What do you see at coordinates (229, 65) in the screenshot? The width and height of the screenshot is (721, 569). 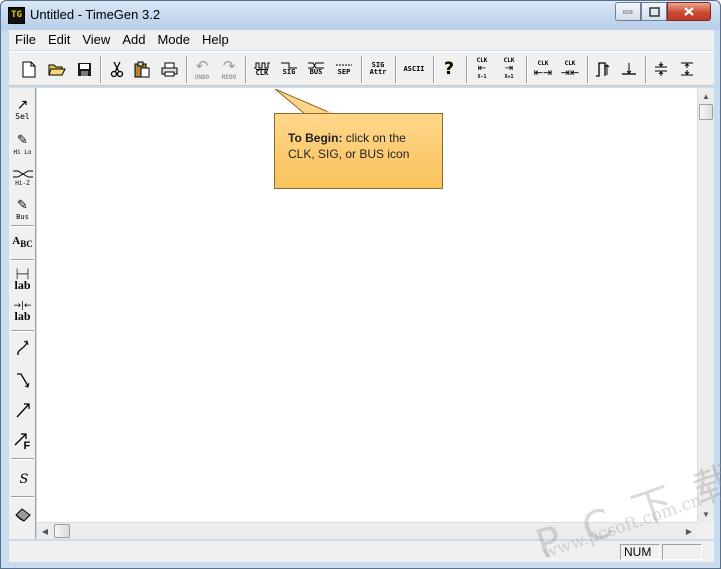 I see `redo-icon: ↷` at bounding box center [229, 65].